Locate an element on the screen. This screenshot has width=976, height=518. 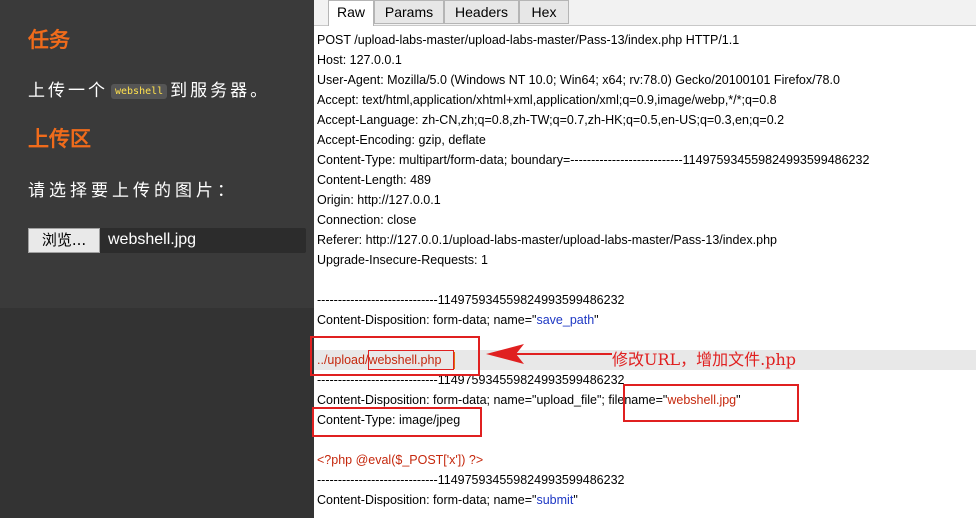
task-description: 上传一个 webshell 到服务器。 is located at coordinates (149, 88).